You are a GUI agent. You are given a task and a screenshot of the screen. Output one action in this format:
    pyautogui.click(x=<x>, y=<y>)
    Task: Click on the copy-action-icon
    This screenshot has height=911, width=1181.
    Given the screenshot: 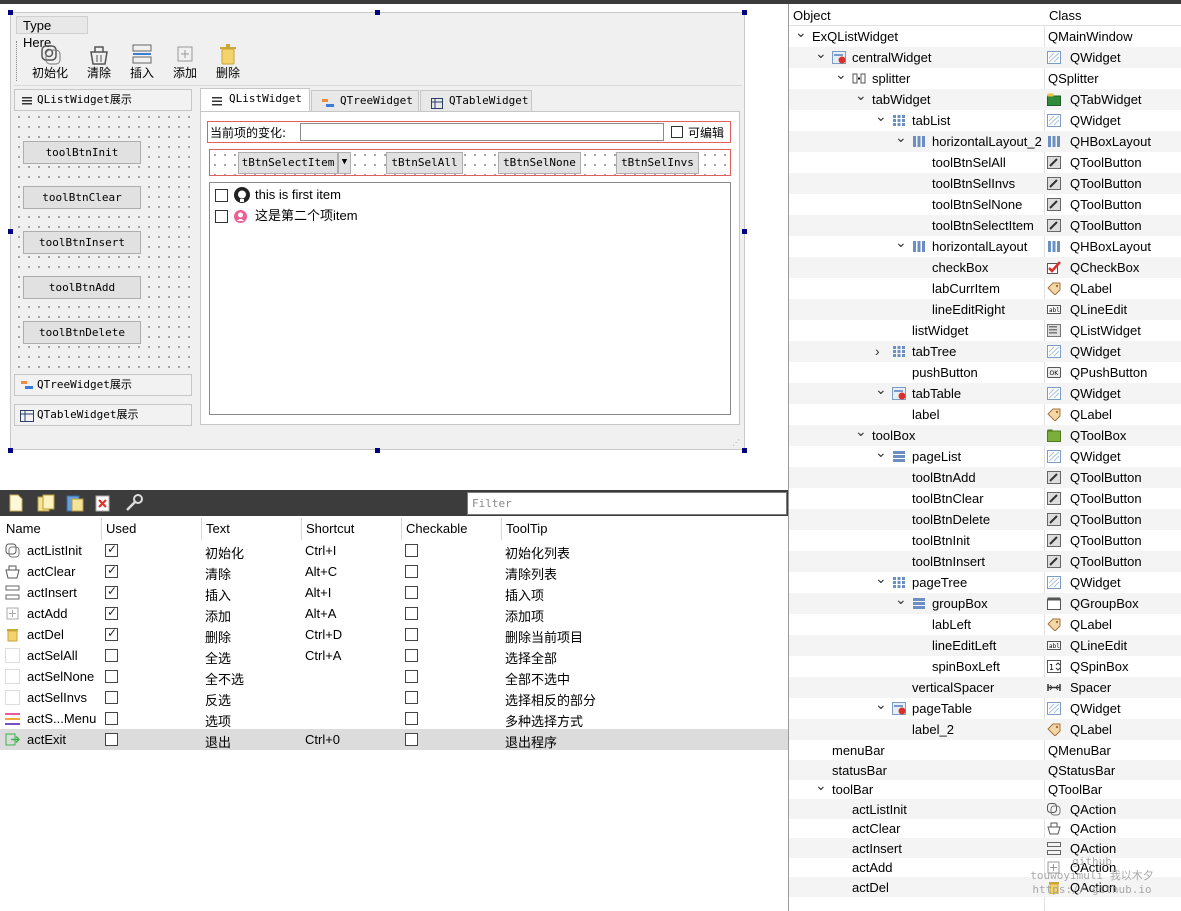 What is the action you would take?
    pyautogui.click(x=46, y=503)
    